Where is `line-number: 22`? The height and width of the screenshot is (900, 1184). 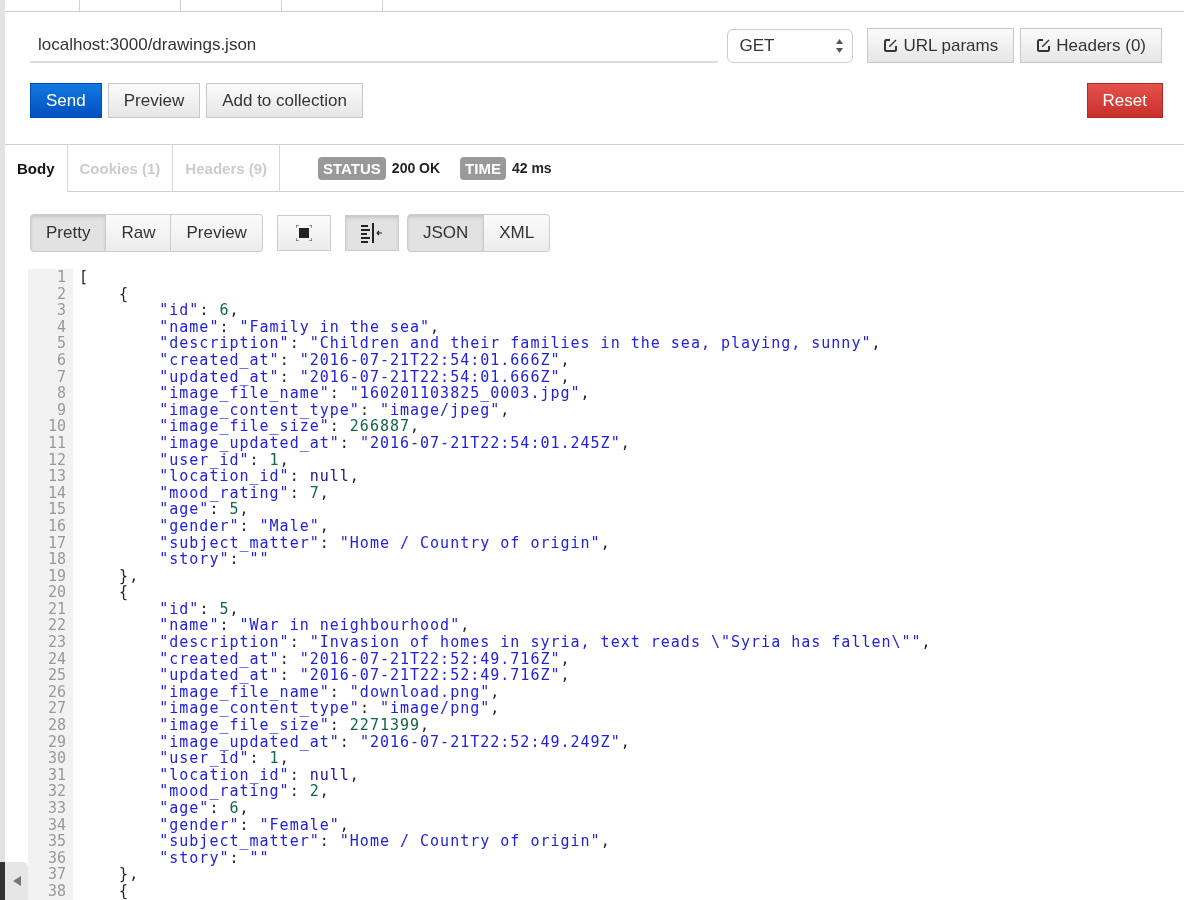
line-number: 22 is located at coordinates (50, 626).